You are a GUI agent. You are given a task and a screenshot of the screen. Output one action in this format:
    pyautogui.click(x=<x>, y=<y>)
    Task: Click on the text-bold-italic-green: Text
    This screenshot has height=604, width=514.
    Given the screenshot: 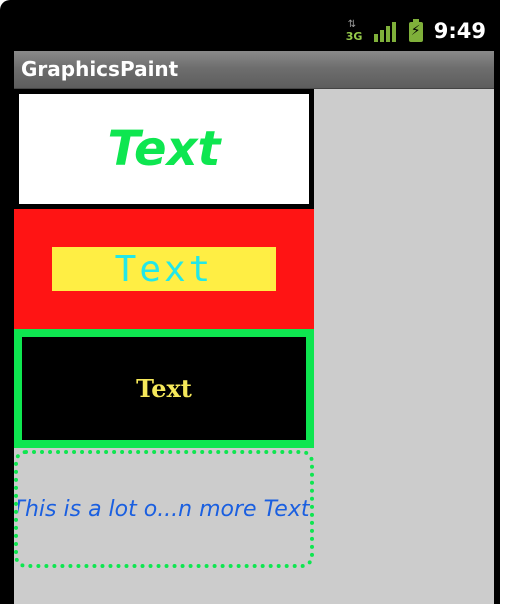 What is the action you would take?
    pyautogui.click(x=164, y=149)
    